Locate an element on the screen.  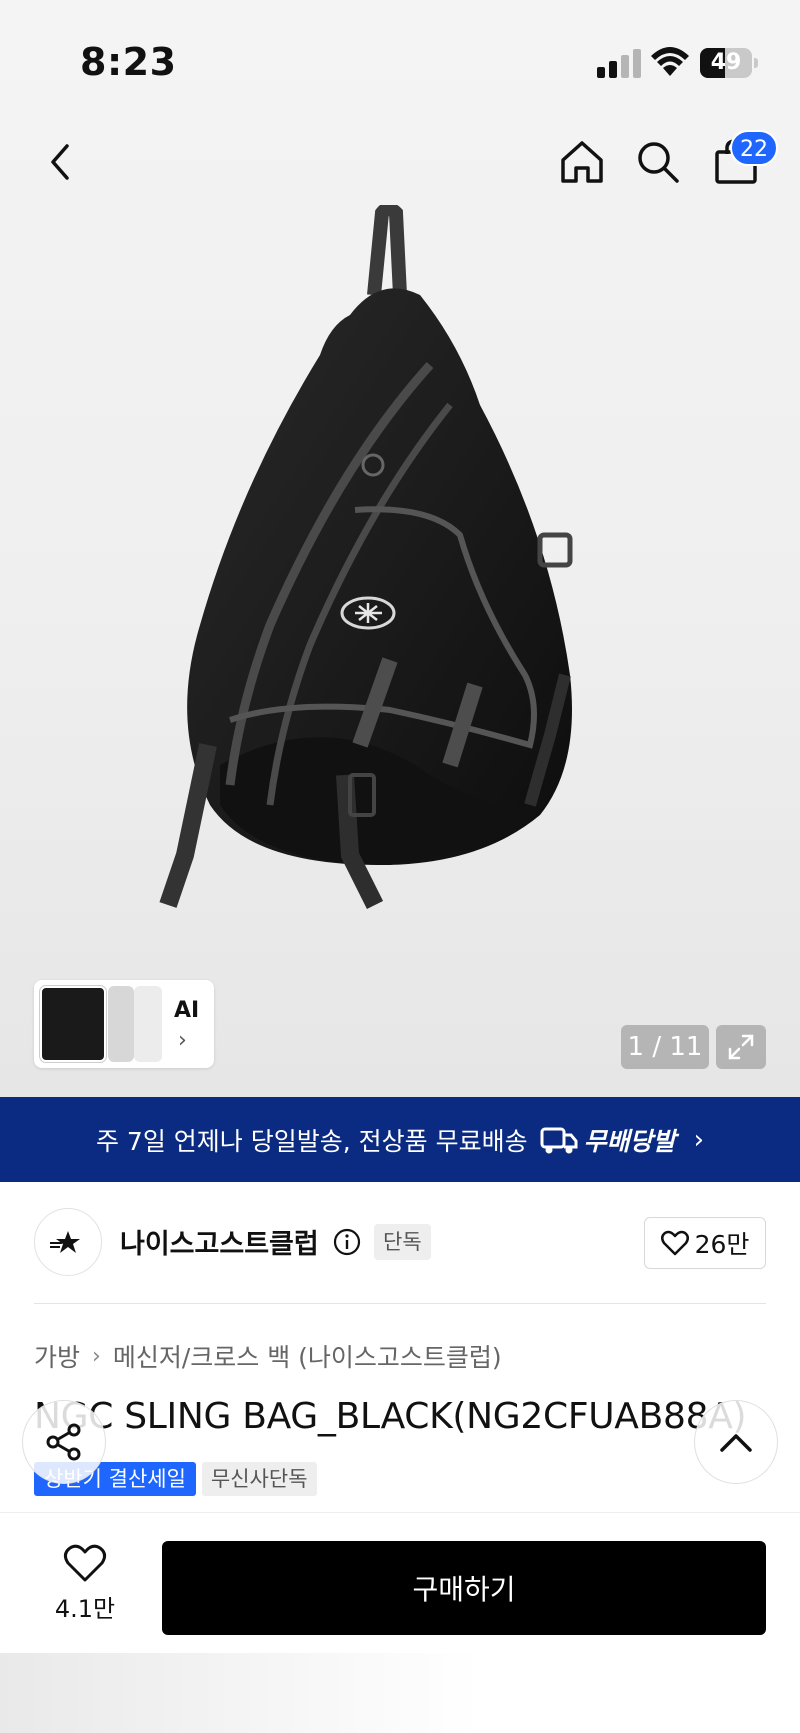
banner-logo: 무배당발 is located at coordinates (608, 1140).